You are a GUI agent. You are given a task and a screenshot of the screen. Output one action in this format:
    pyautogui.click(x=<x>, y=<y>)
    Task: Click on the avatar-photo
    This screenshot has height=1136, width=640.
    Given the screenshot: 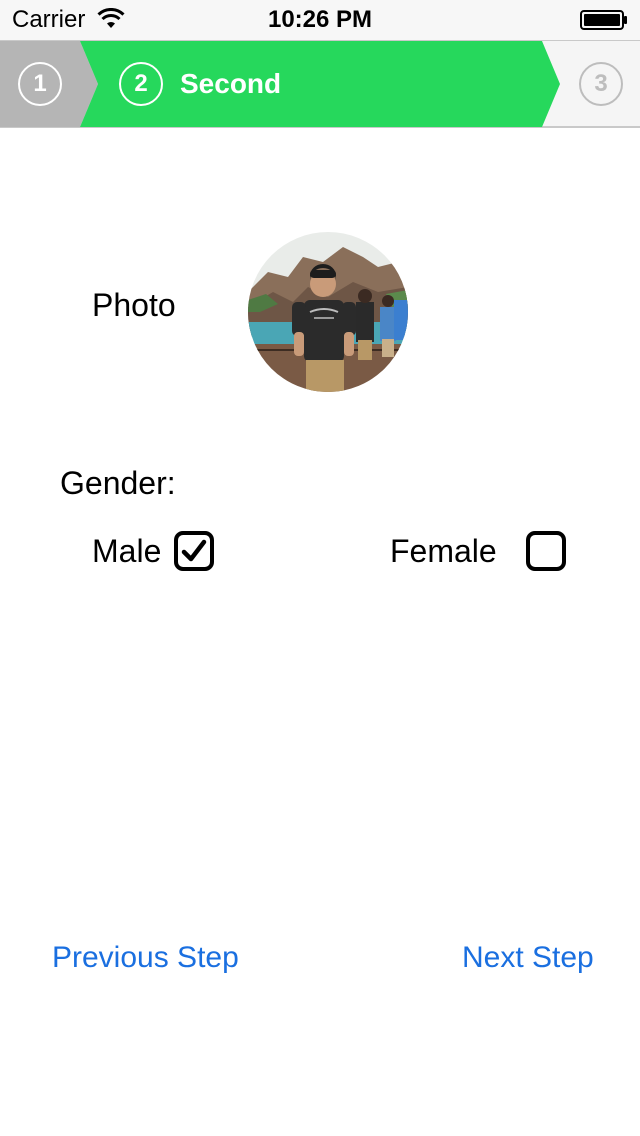 What is the action you would take?
    pyautogui.click(x=328, y=312)
    